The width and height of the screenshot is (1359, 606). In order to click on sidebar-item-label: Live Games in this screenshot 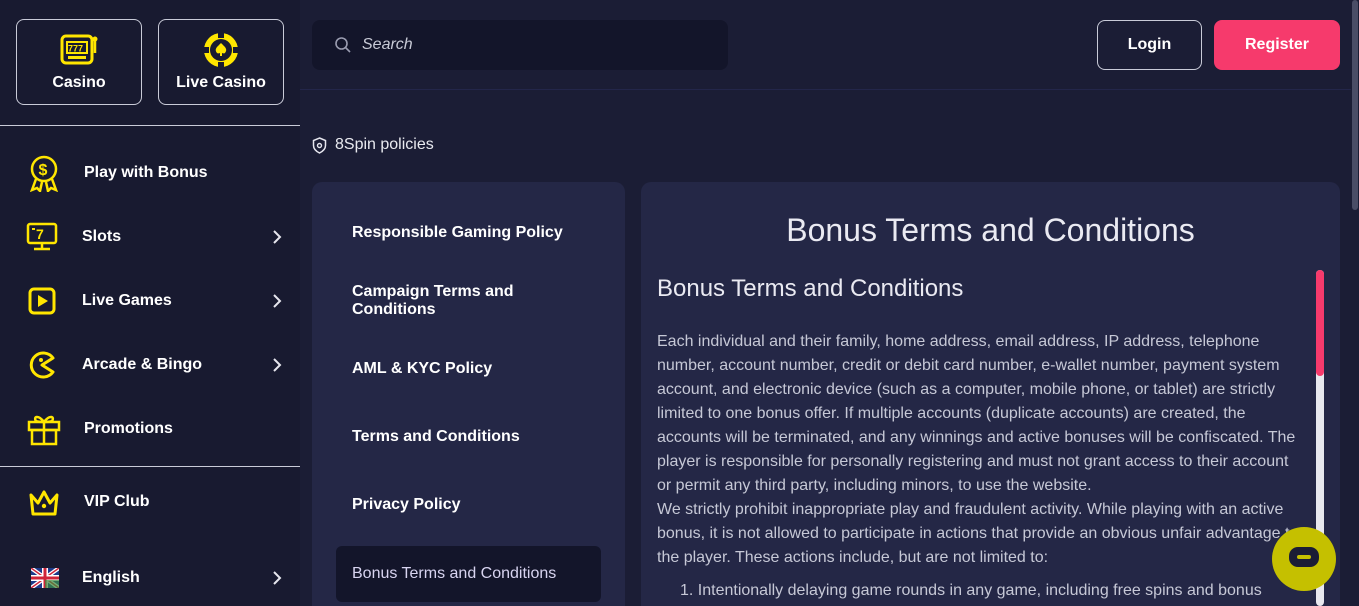, I will do `click(127, 300)`.